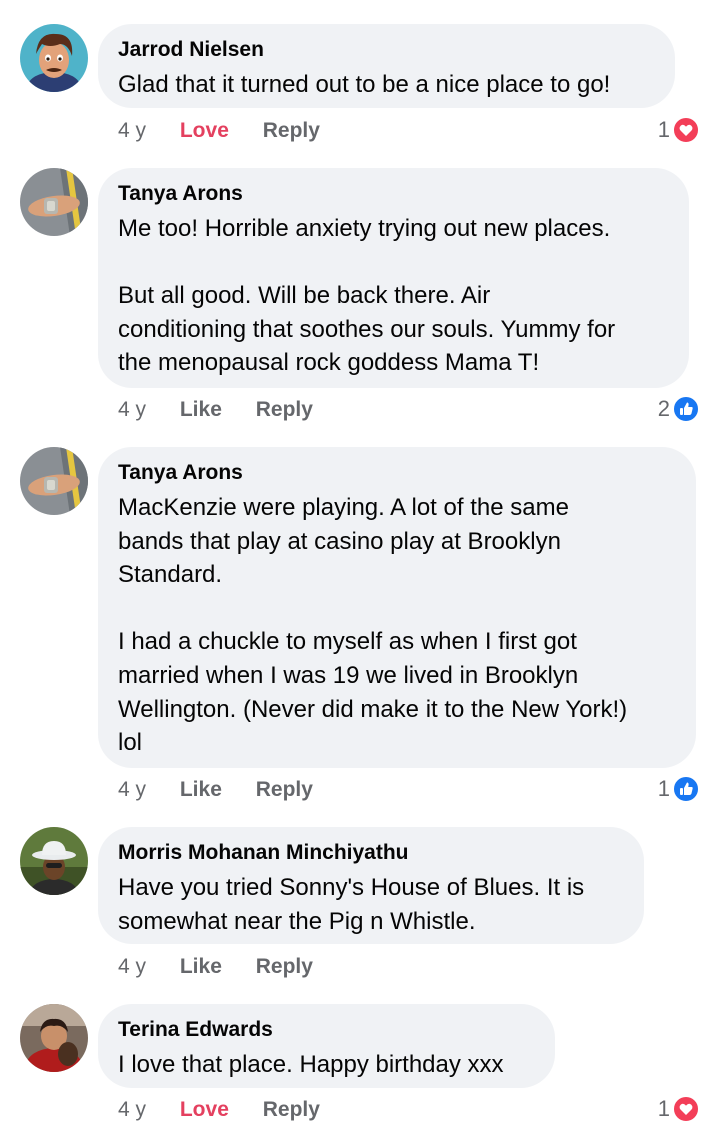  What do you see at coordinates (370, 853) in the screenshot?
I see `author-name: Morris Mohanan Minchiyathu` at bounding box center [370, 853].